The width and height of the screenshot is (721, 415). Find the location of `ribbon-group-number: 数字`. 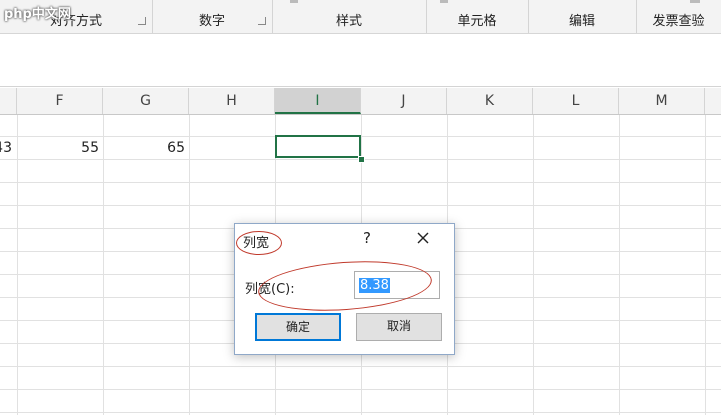

ribbon-group-number: 数字 is located at coordinates (212, 16).